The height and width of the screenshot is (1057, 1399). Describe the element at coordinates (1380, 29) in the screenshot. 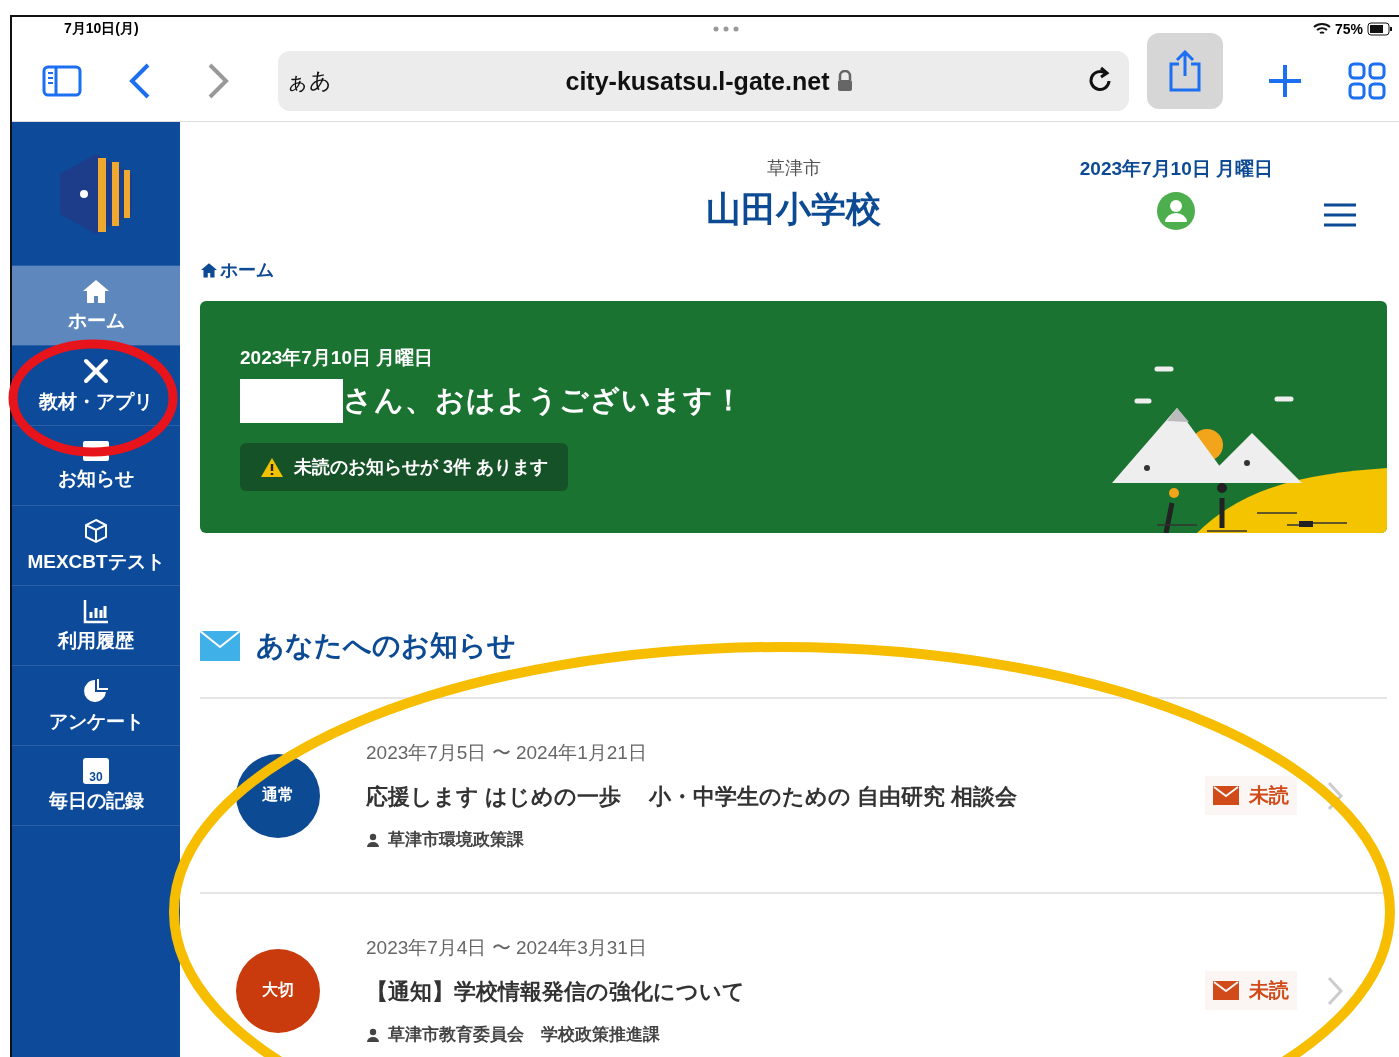

I see `battery-icon` at that location.